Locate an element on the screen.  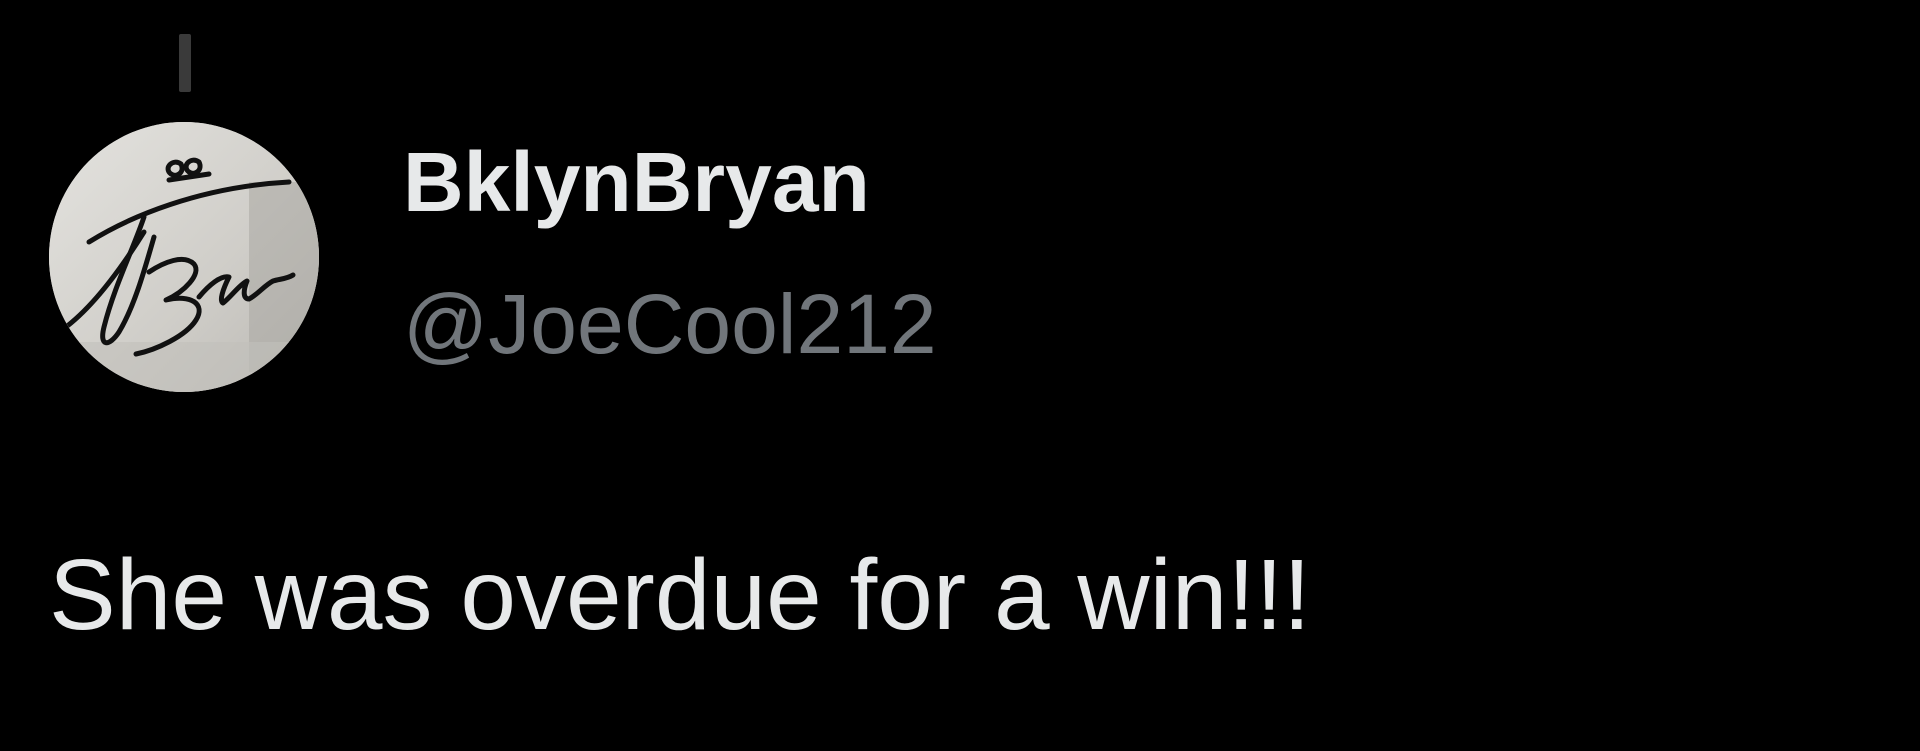
author-handle: @JoeCool212 is located at coordinates (670, 324).